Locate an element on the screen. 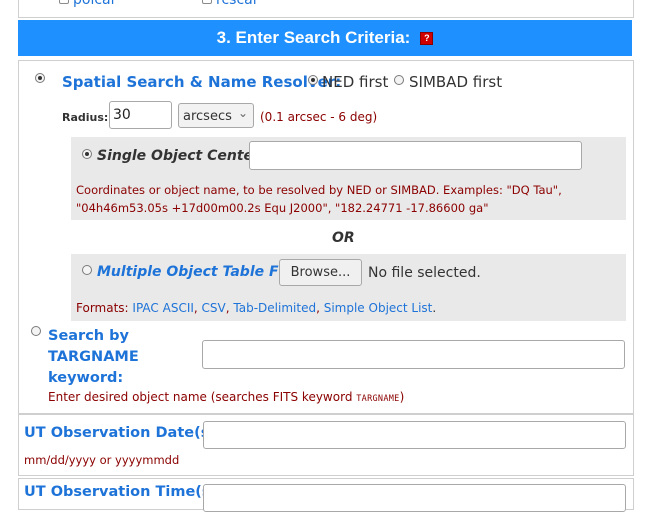  polcal-label: polcal is located at coordinates (94, 4).